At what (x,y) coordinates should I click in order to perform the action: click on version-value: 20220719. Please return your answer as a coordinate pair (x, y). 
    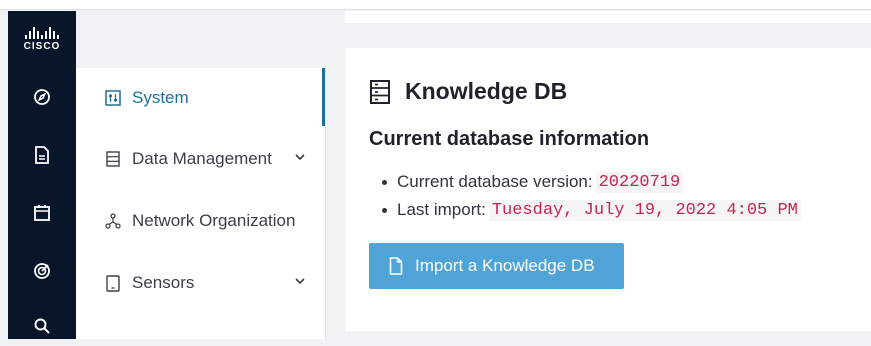
    Looking at the image, I should click on (639, 182).